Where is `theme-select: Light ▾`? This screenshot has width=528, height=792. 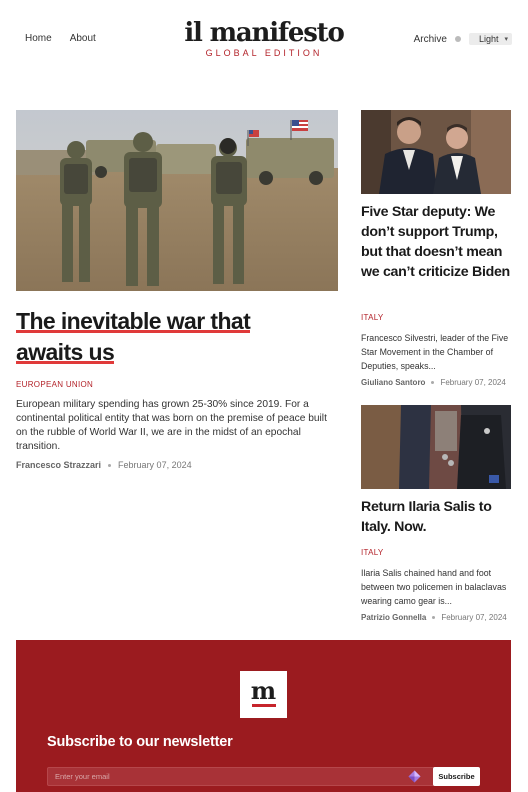
theme-select: Light ▾ is located at coordinates (490, 39).